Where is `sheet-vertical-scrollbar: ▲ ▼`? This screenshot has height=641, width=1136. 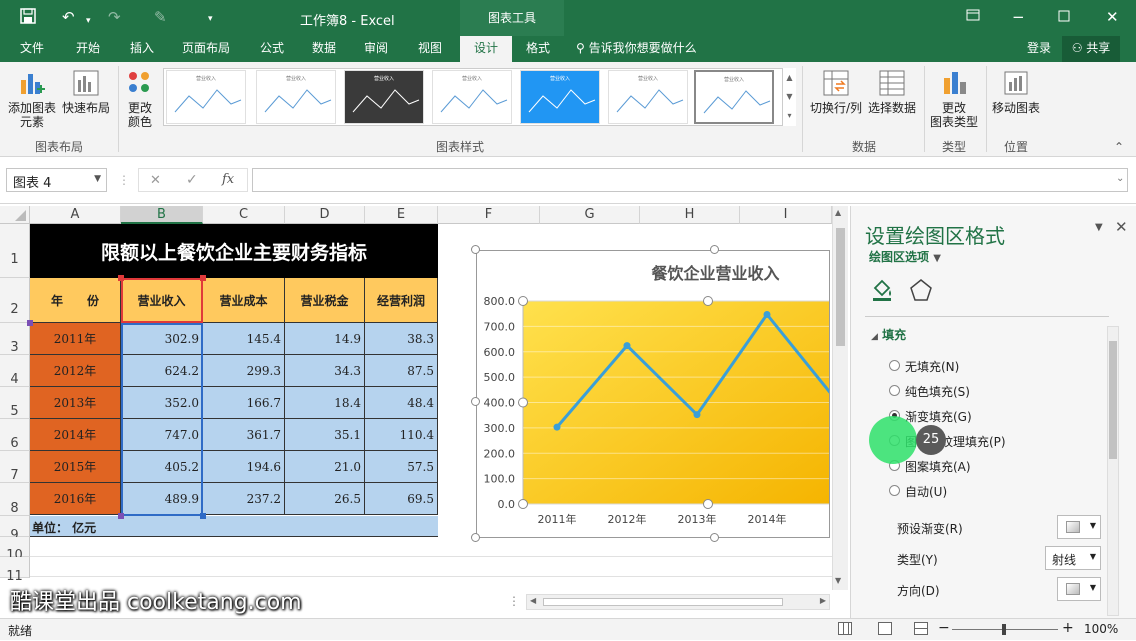 sheet-vertical-scrollbar: ▲ ▼ is located at coordinates (840, 398).